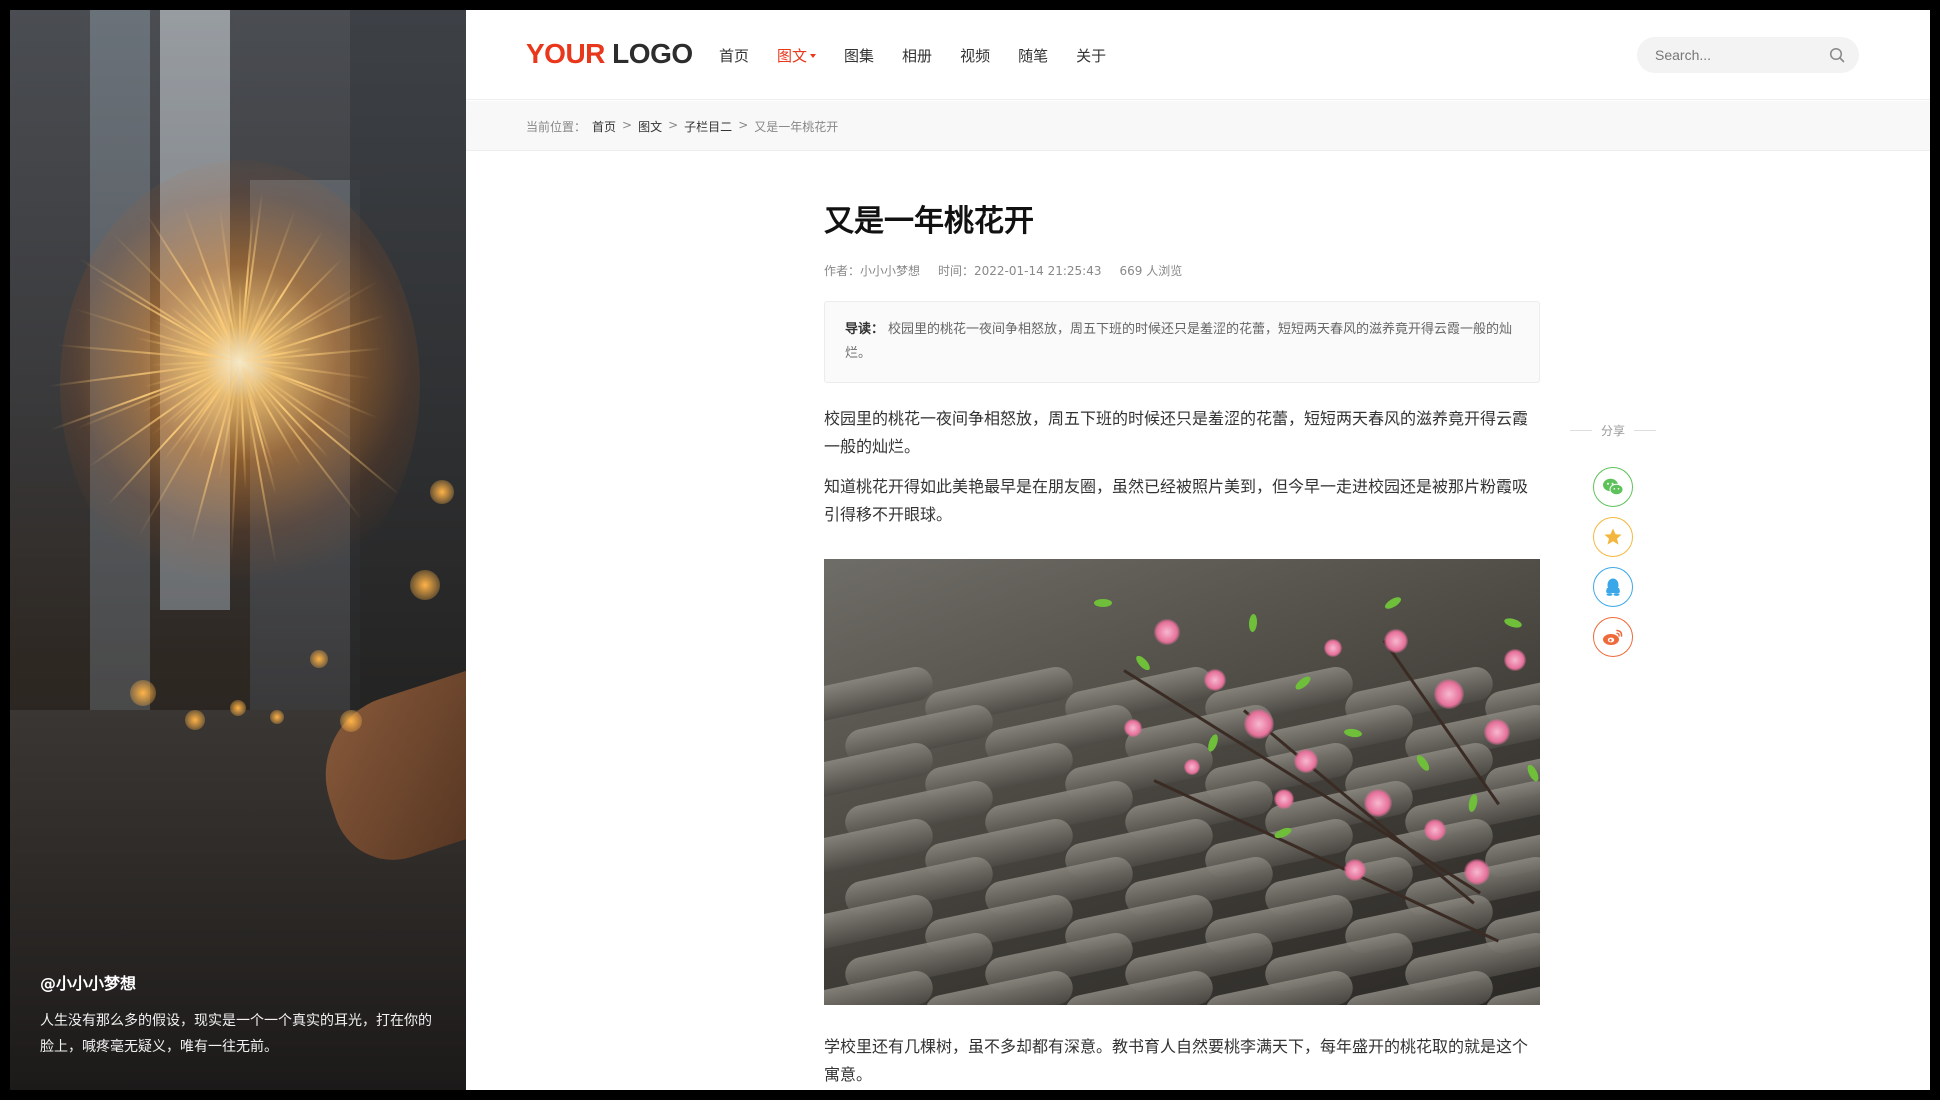 Image resolution: width=1940 pixels, height=1100 pixels. I want to click on search-input, so click(1740, 55).